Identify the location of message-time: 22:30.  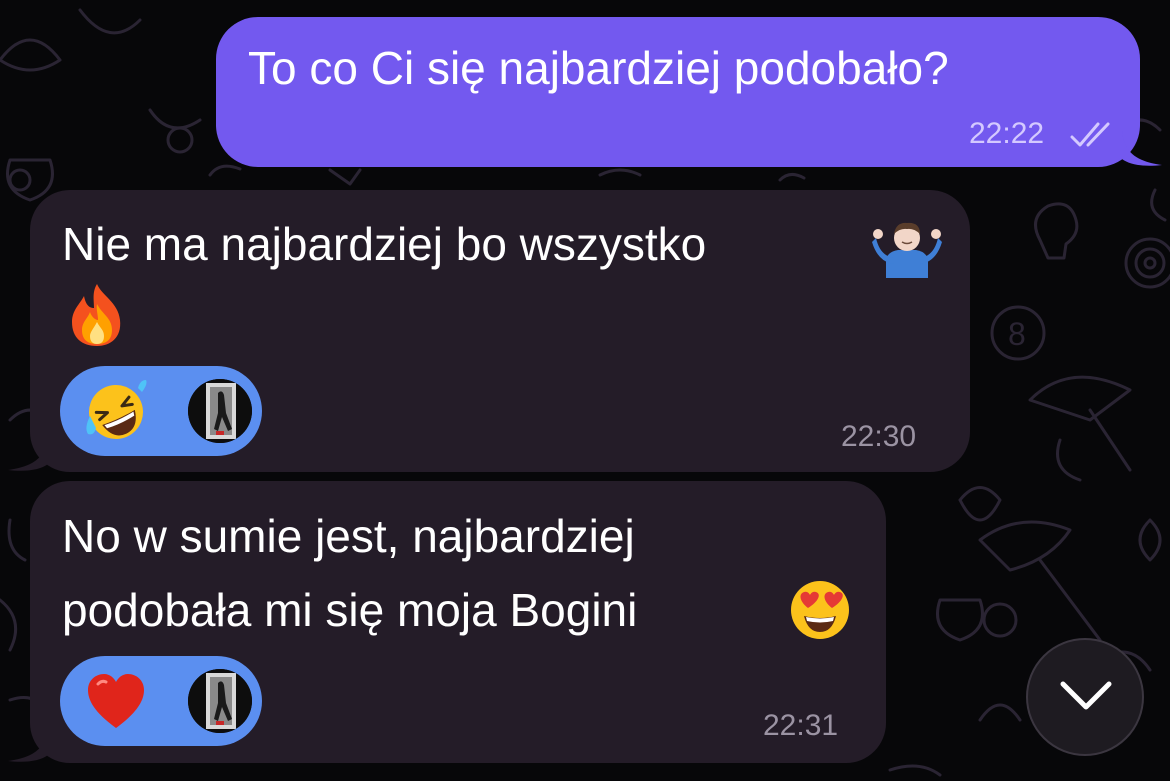
(879, 436).